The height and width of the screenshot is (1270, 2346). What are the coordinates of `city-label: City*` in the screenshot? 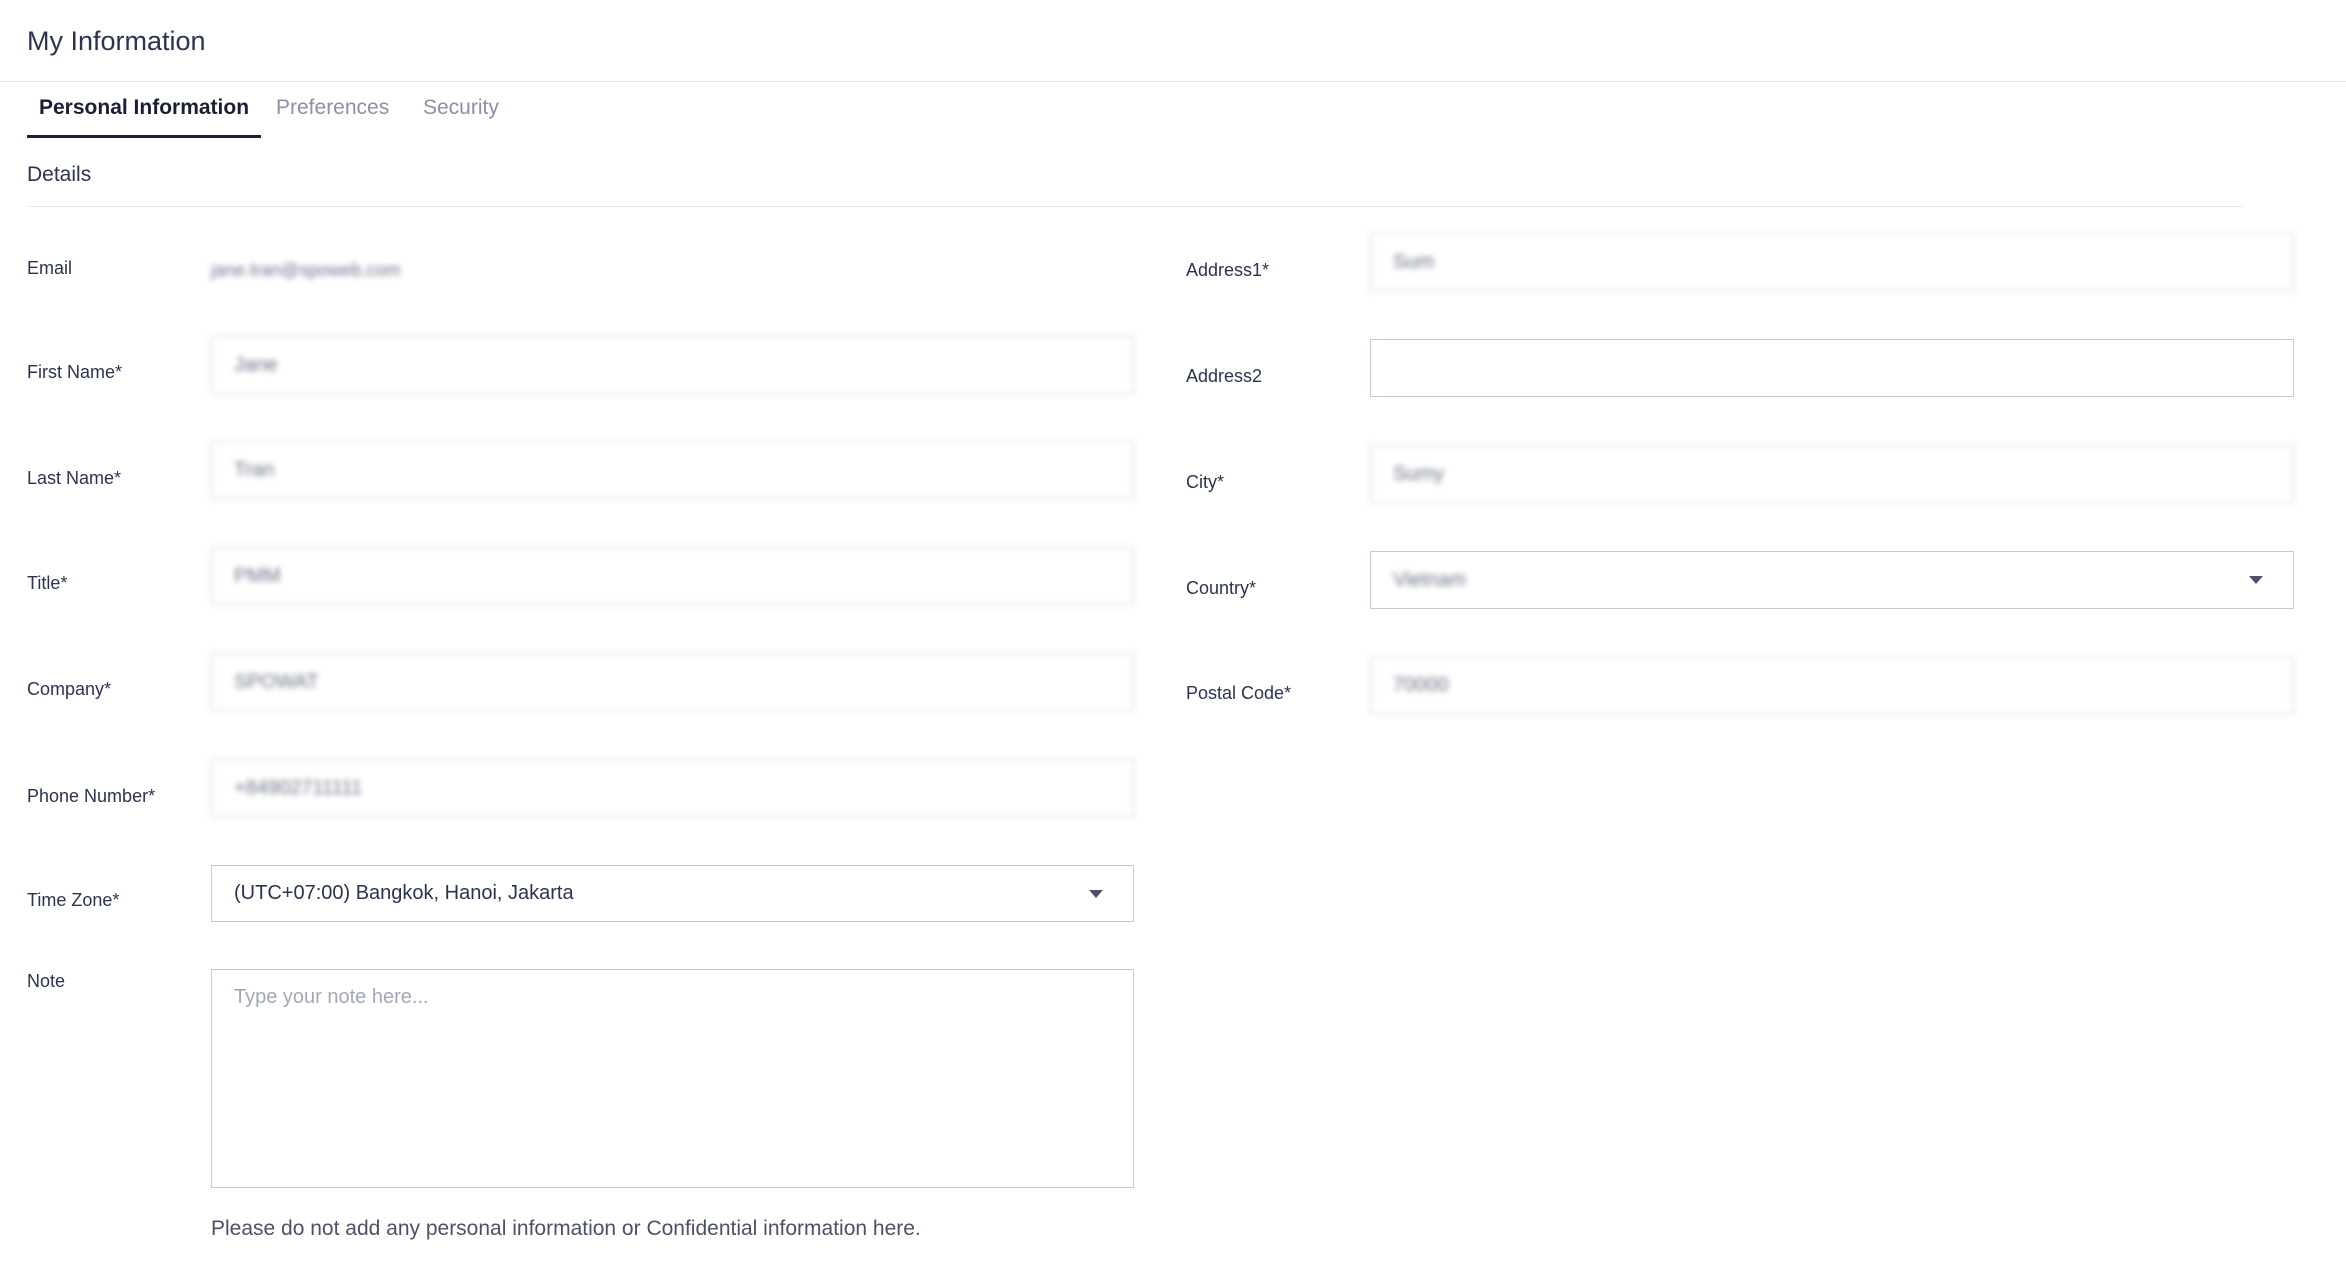 It's located at (1205, 482).